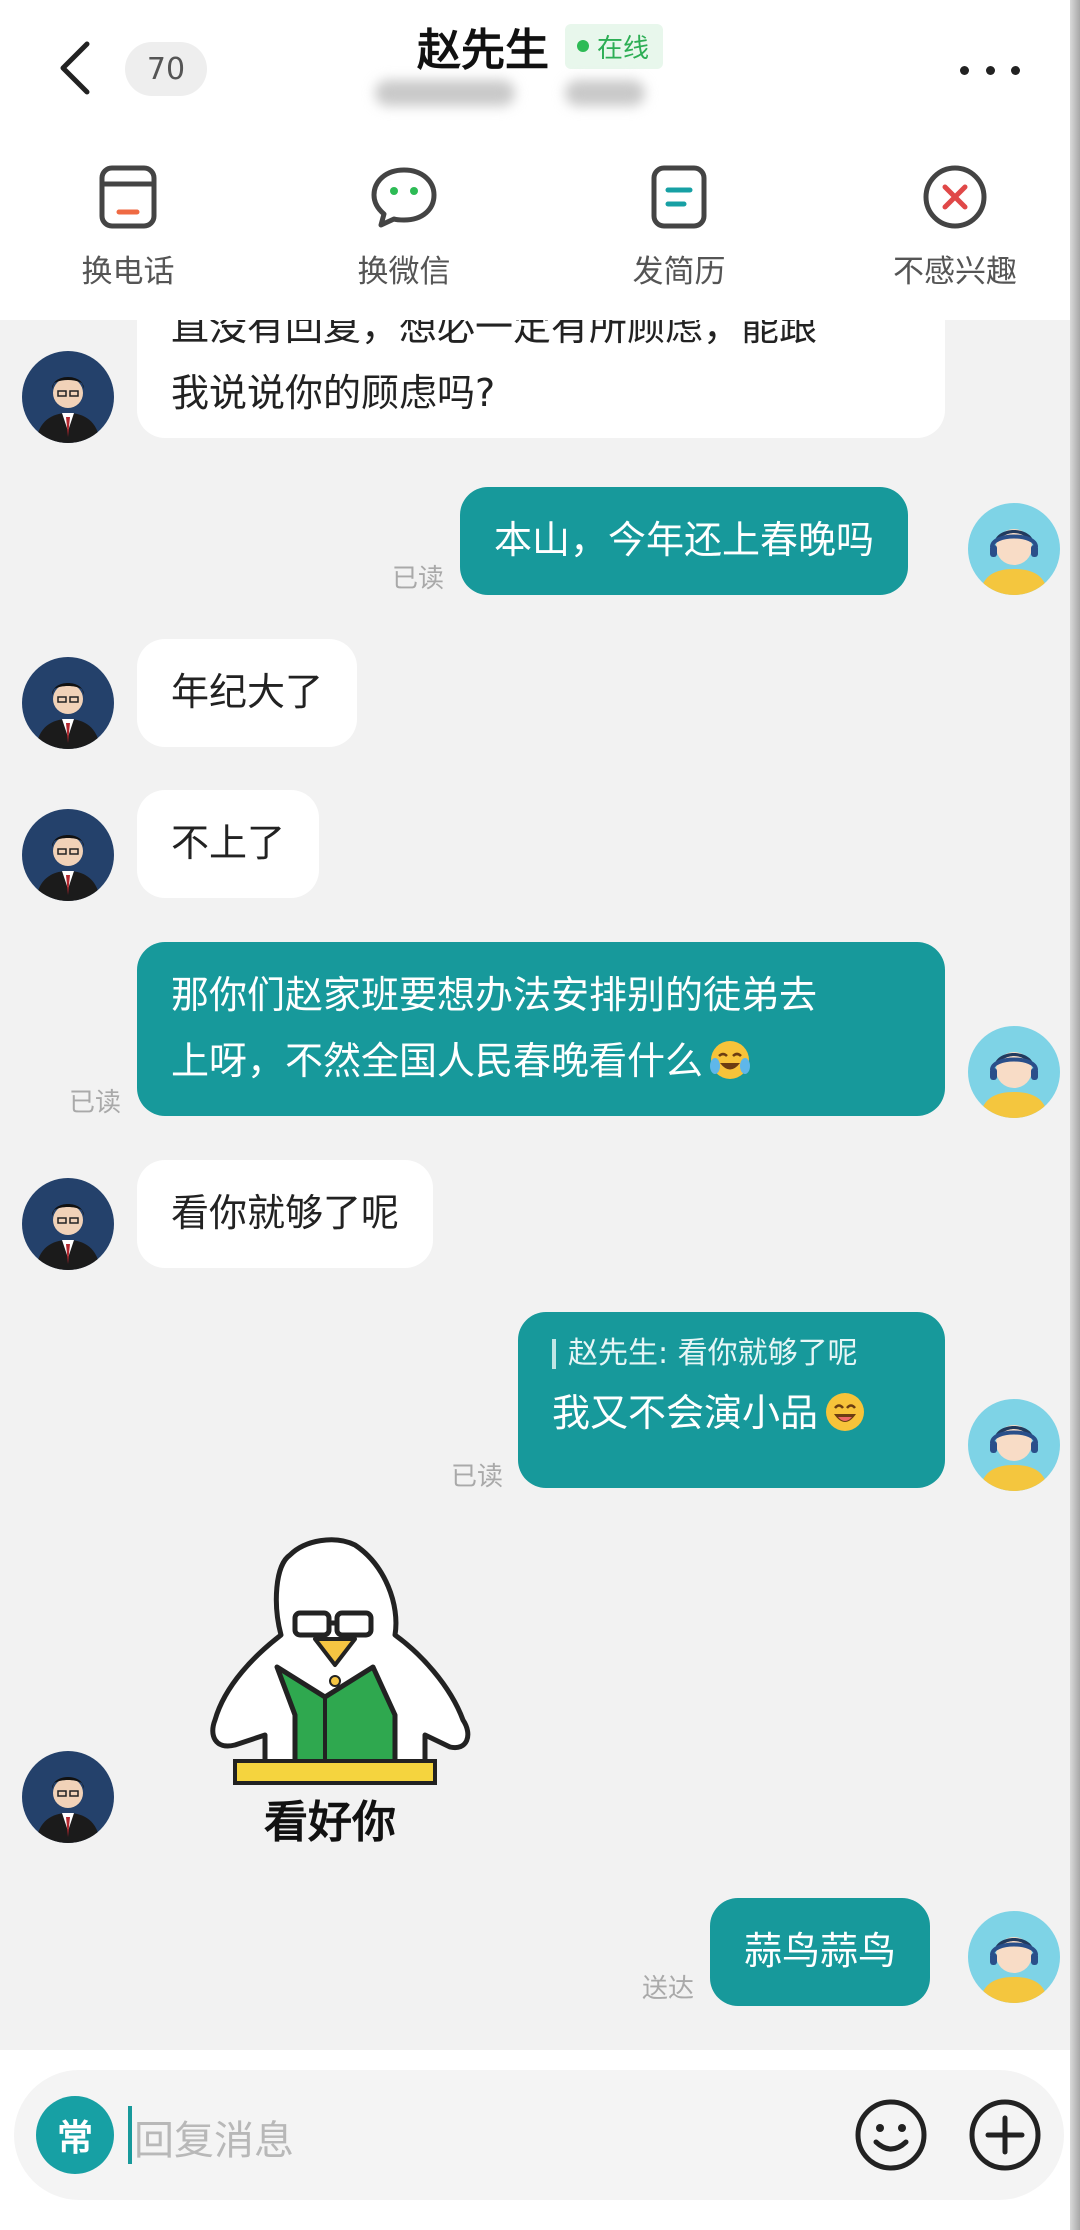 The width and height of the screenshot is (1080, 2230). I want to click on incoming-message: 年纪大了, so click(247, 693).